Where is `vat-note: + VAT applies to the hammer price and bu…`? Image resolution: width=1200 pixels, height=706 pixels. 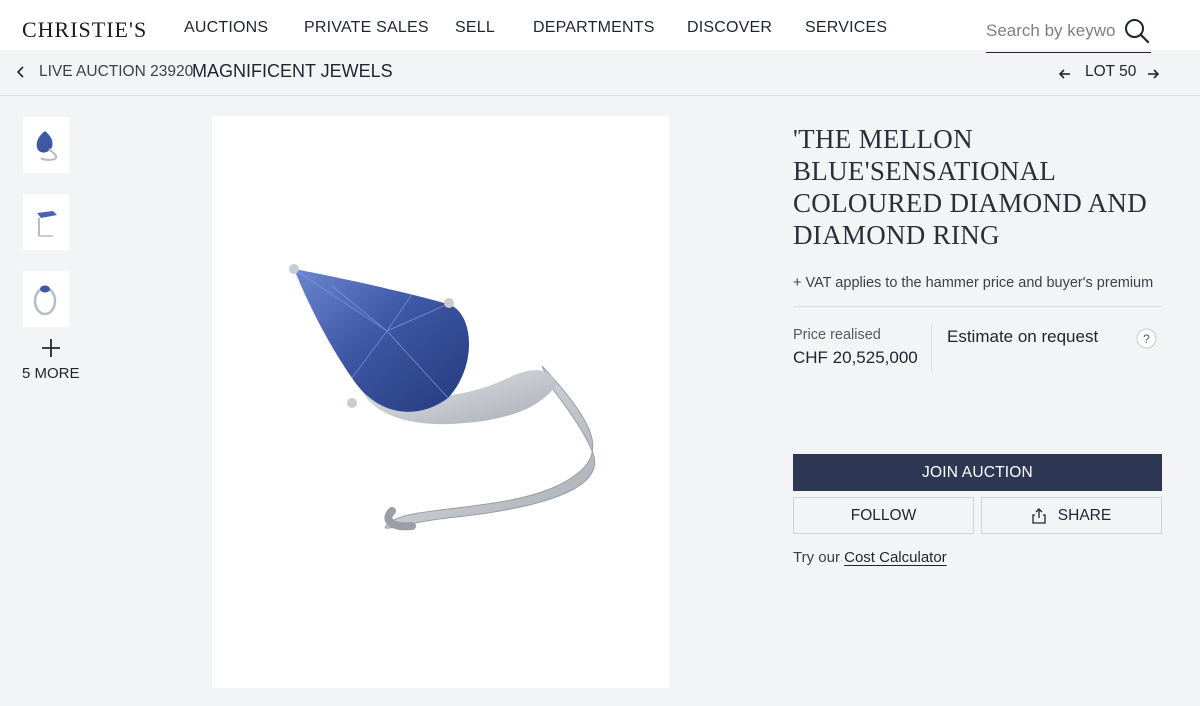 vat-note: + VAT applies to the hammer price and bu… is located at coordinates (973, 283).